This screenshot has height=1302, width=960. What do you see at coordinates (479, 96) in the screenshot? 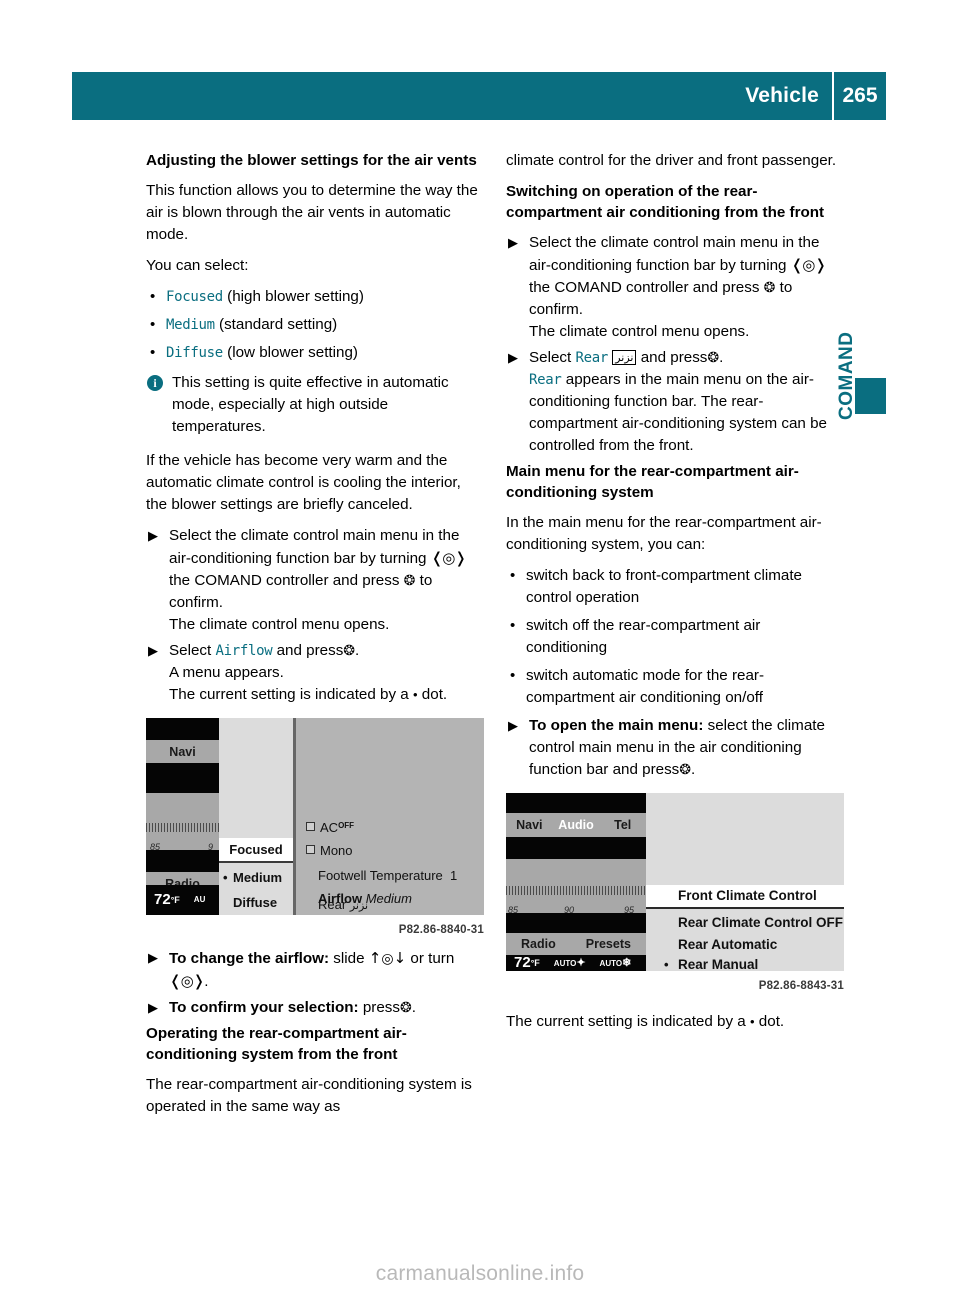
I see `page-header: Vehicle 265` at bounding box center [479, 96].